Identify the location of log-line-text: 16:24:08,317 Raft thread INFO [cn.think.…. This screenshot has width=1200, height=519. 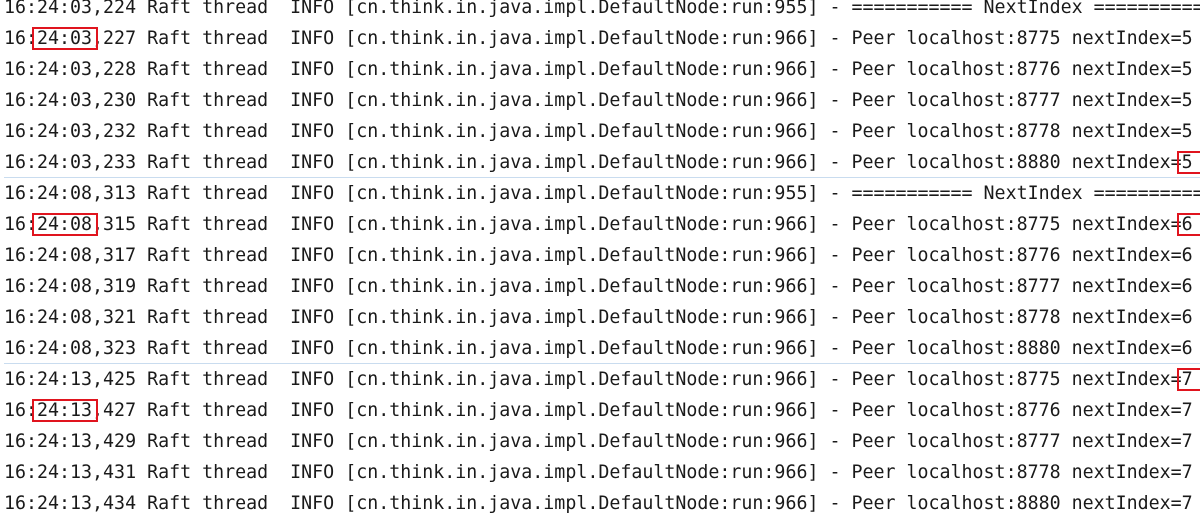
(598, 255).